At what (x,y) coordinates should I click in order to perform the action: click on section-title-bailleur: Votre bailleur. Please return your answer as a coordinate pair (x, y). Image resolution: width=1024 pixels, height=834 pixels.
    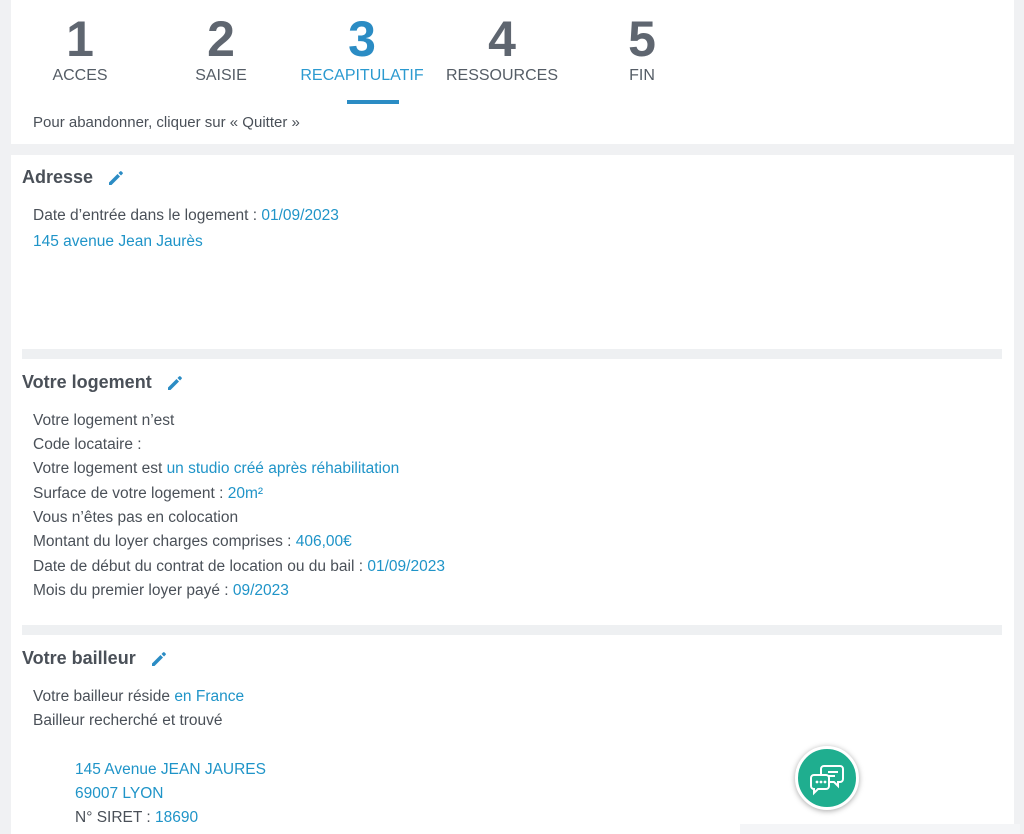
    Looking at the image, I should click on (95, 658).